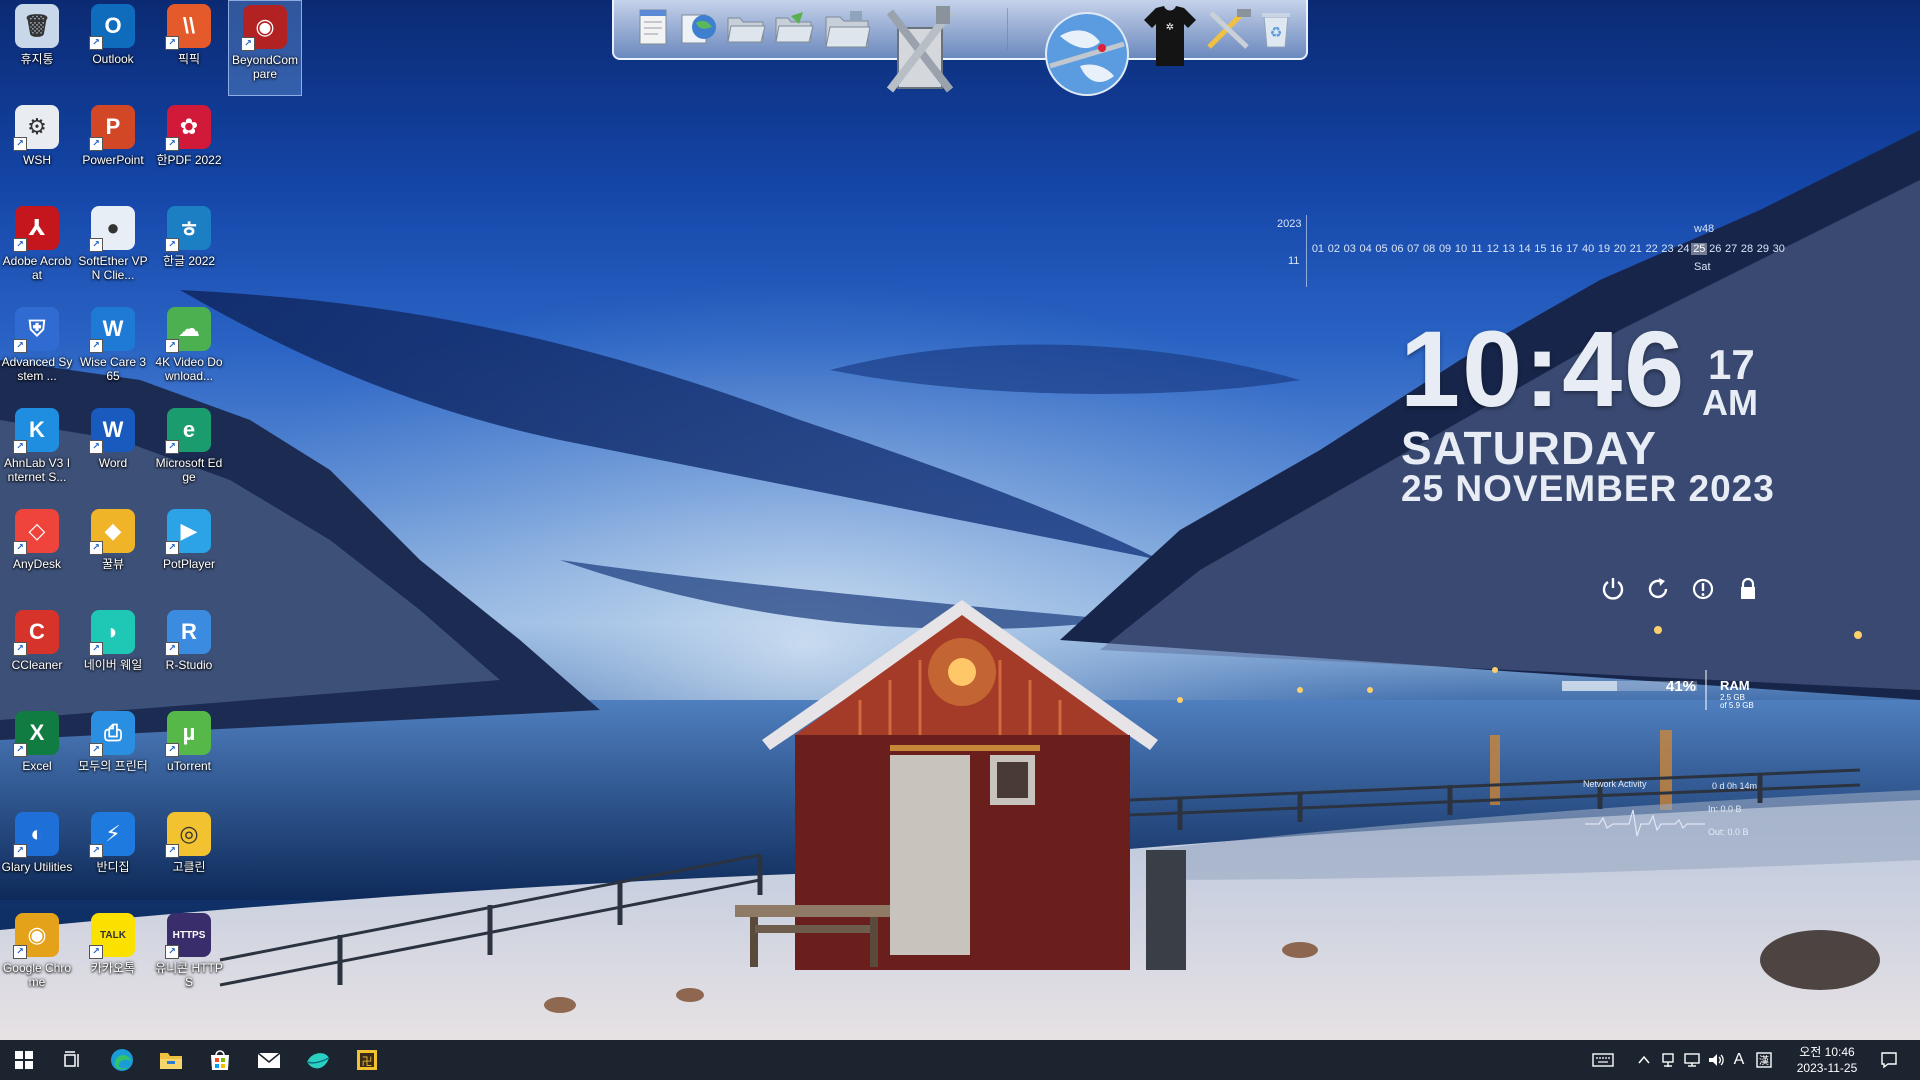 The height and width of the screenshot is (1080, 1920). What do you see at coordinates (113, 654) in the screenshot?
I see `desktop-icon-naver-whale: ◗ ↗ 네이버 웨일` at bounding box center [113, 654].